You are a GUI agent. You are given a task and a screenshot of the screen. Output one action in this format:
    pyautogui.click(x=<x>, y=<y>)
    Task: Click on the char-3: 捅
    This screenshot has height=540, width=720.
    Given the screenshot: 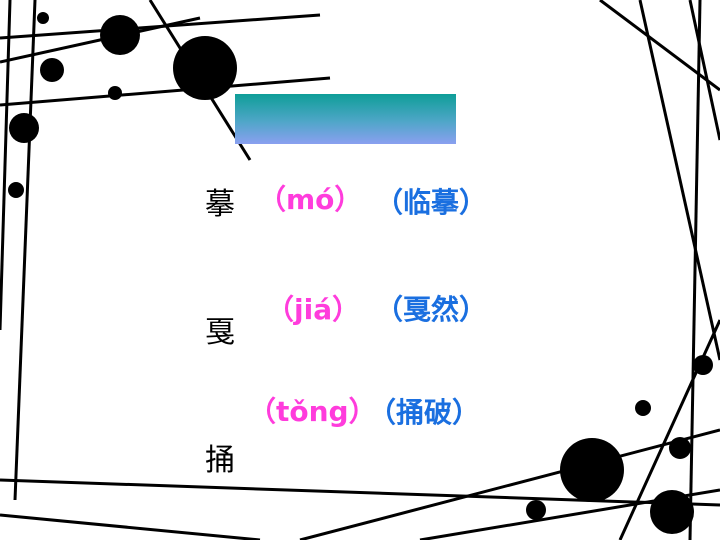 What is the action you would take?
    pyautogui.click(x=220, y=460)
    